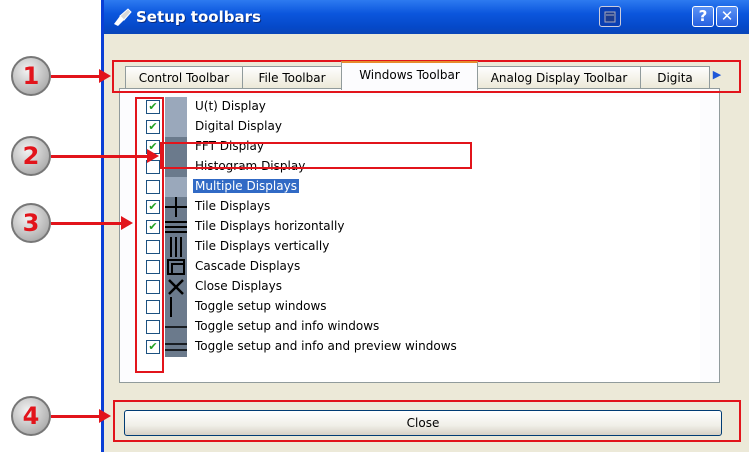 This screenshot has height=452, width=749. Describe the element at coordinates (176, 227) in the screenshot. I see `tile-horizontal-icon` at that location.